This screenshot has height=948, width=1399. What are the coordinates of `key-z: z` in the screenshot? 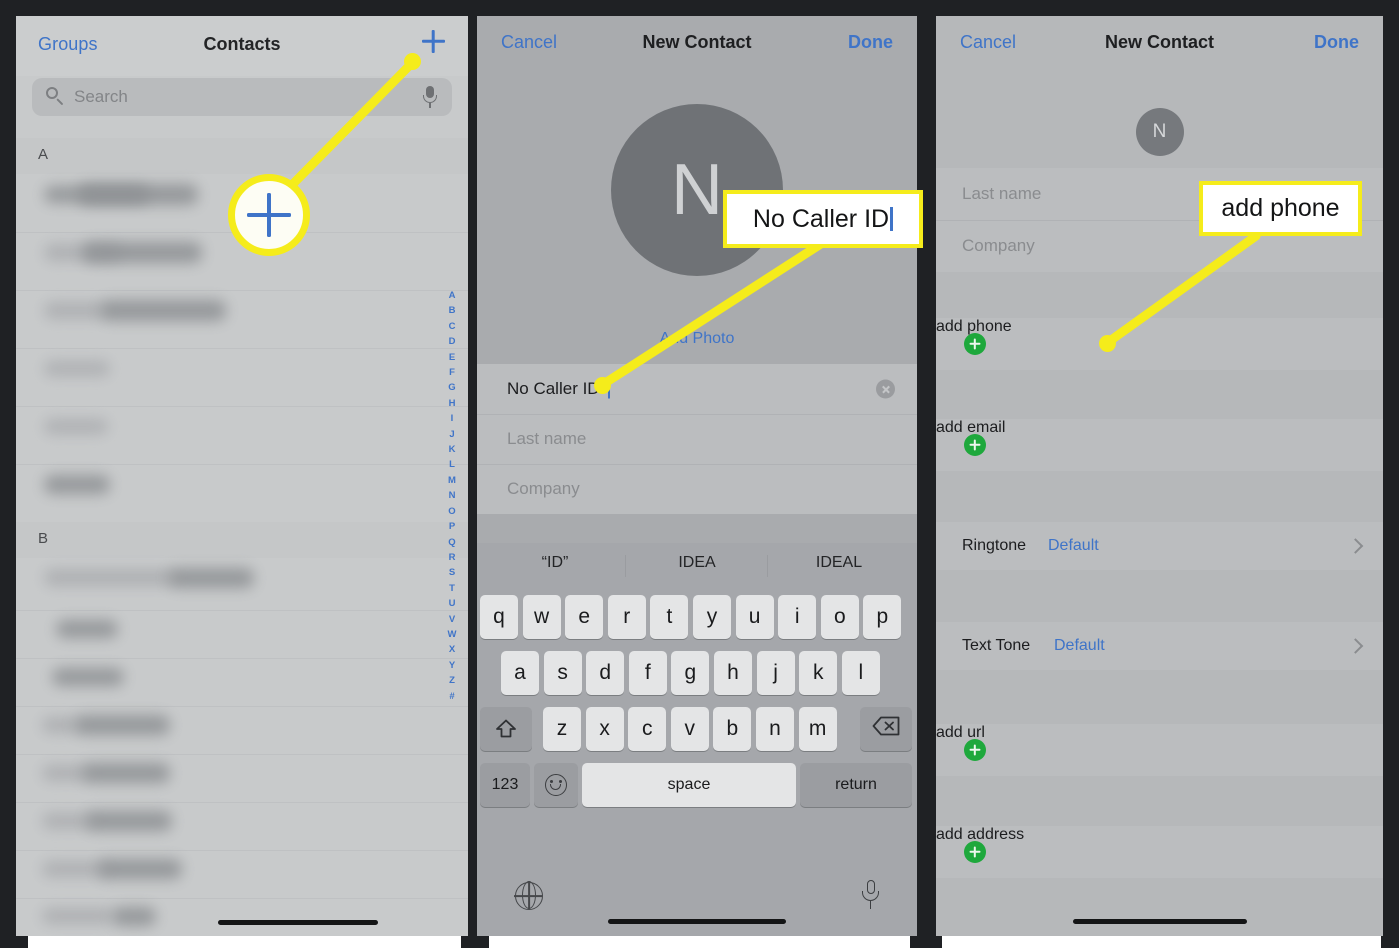 It's located at (562, 729).